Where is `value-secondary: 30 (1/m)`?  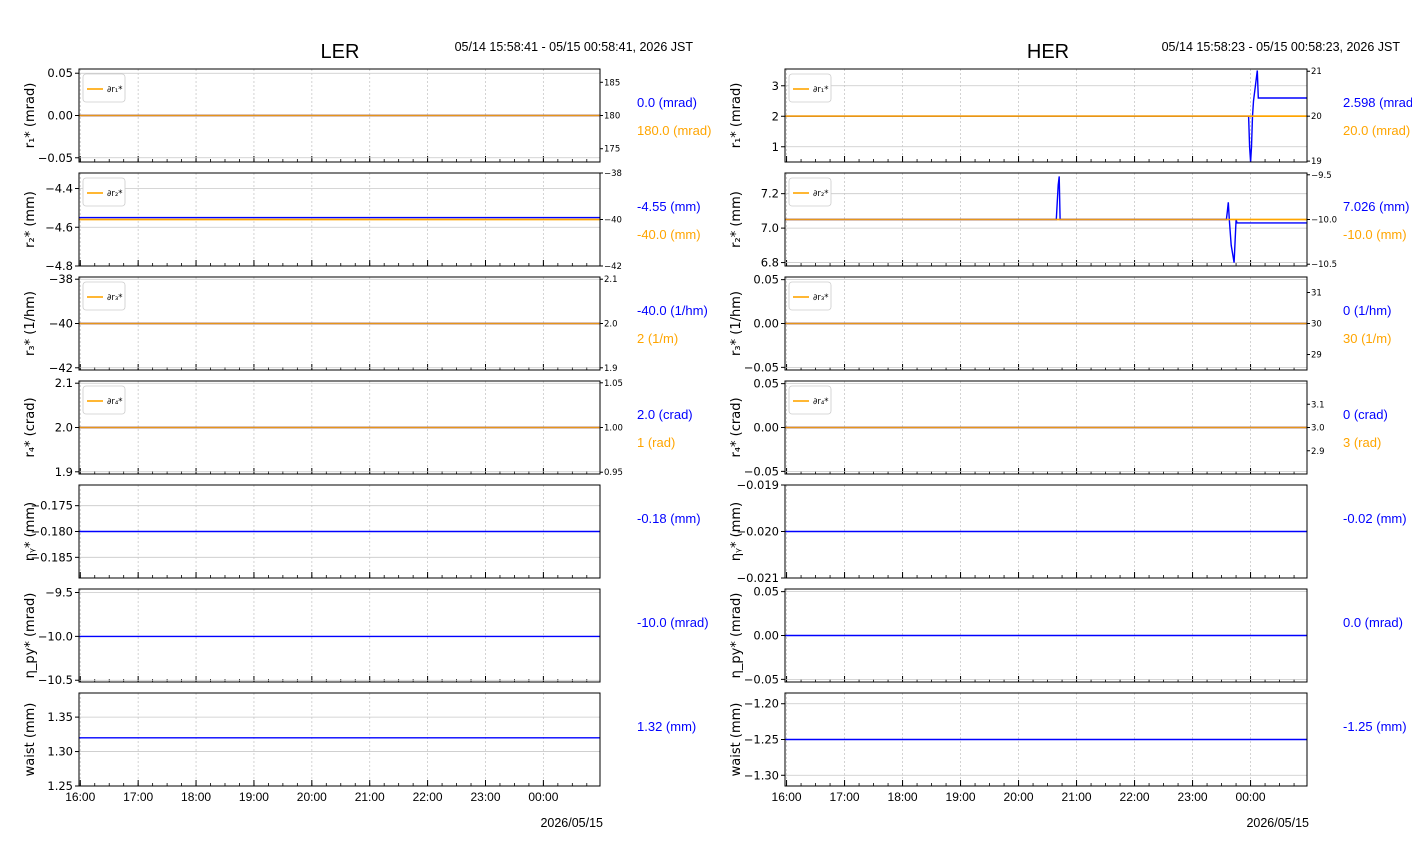 value-secondary: 30 (1/m) is located at coordinates (1367, 338).